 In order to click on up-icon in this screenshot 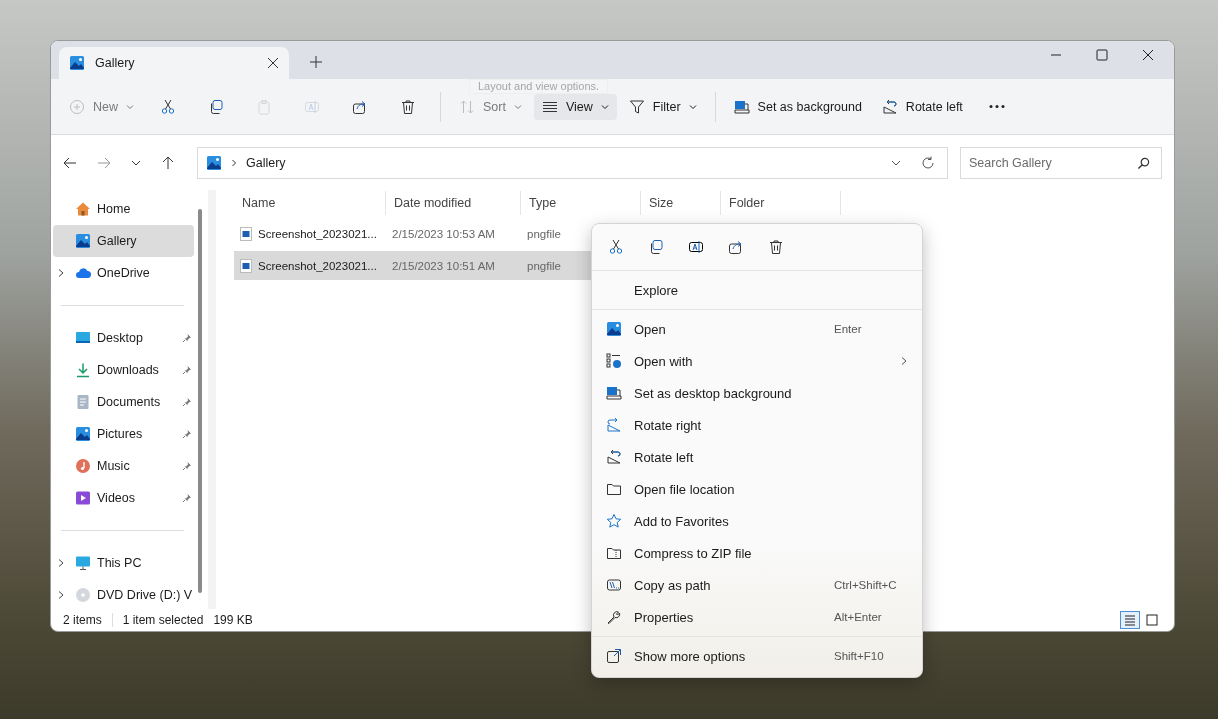, I will do `click(168, 162)`.